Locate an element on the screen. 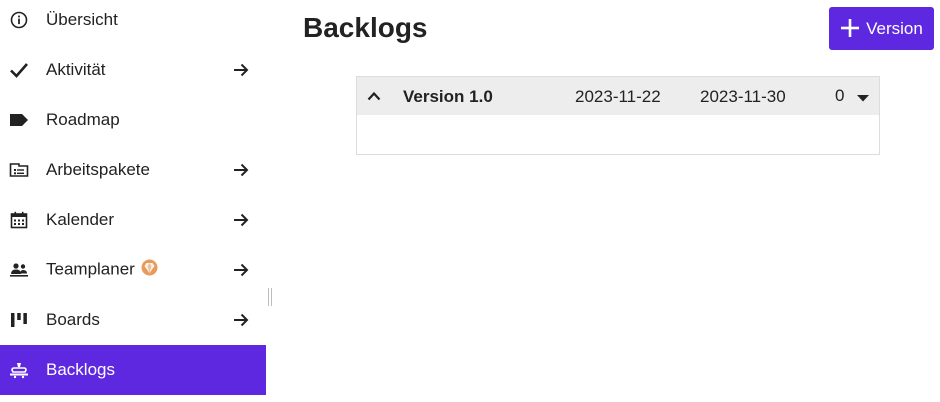  backlog-header: Version 1.0 2023-11-22 2023-11-30 0 is located at coordinates (618, 96).